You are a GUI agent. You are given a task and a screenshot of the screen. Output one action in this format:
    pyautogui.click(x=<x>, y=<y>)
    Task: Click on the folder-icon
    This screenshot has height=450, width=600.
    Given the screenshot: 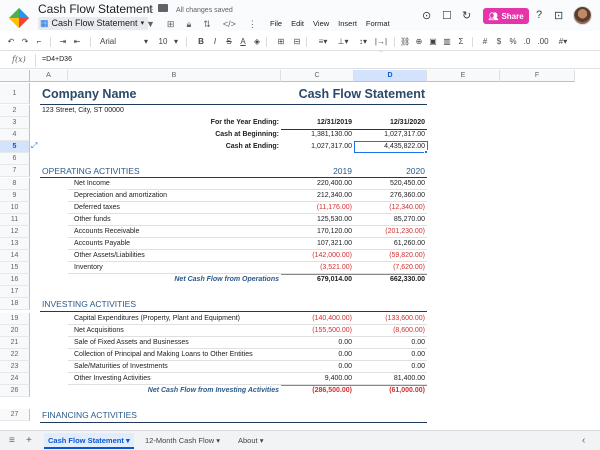 What is the action you would take?
    pyautogui.click(x=163, y=8)
    